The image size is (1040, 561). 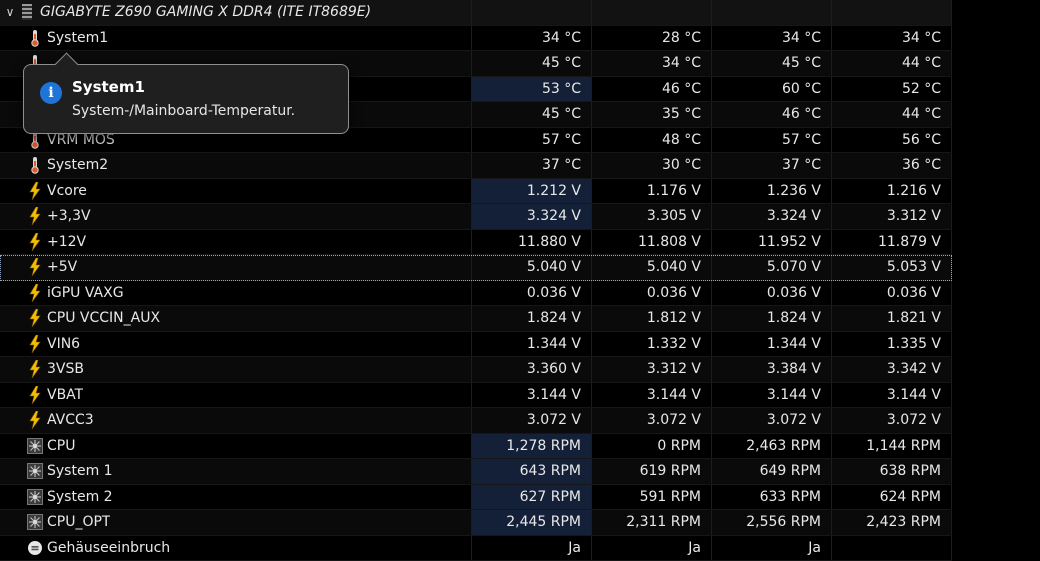 What do you see at coordinates (80, 497) in the screenshot?
I see `sensor-label: System 2` at bounding box center [80, 497].